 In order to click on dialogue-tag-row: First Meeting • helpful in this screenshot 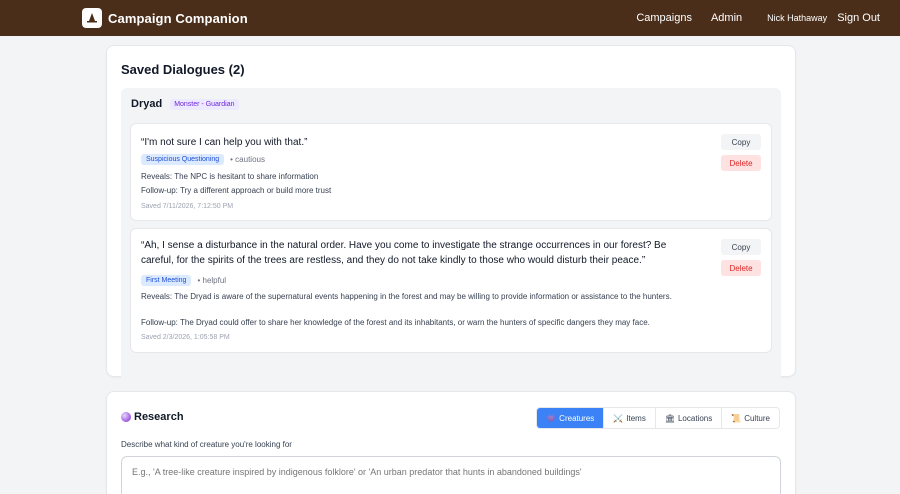, I will do `click(183, 280)`.